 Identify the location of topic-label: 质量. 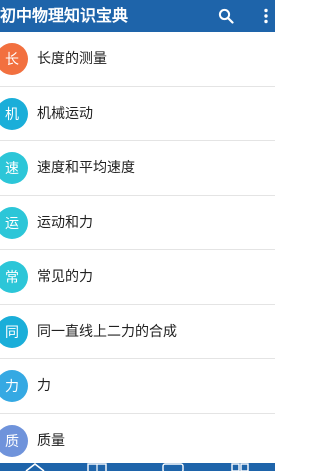
(51, 440).